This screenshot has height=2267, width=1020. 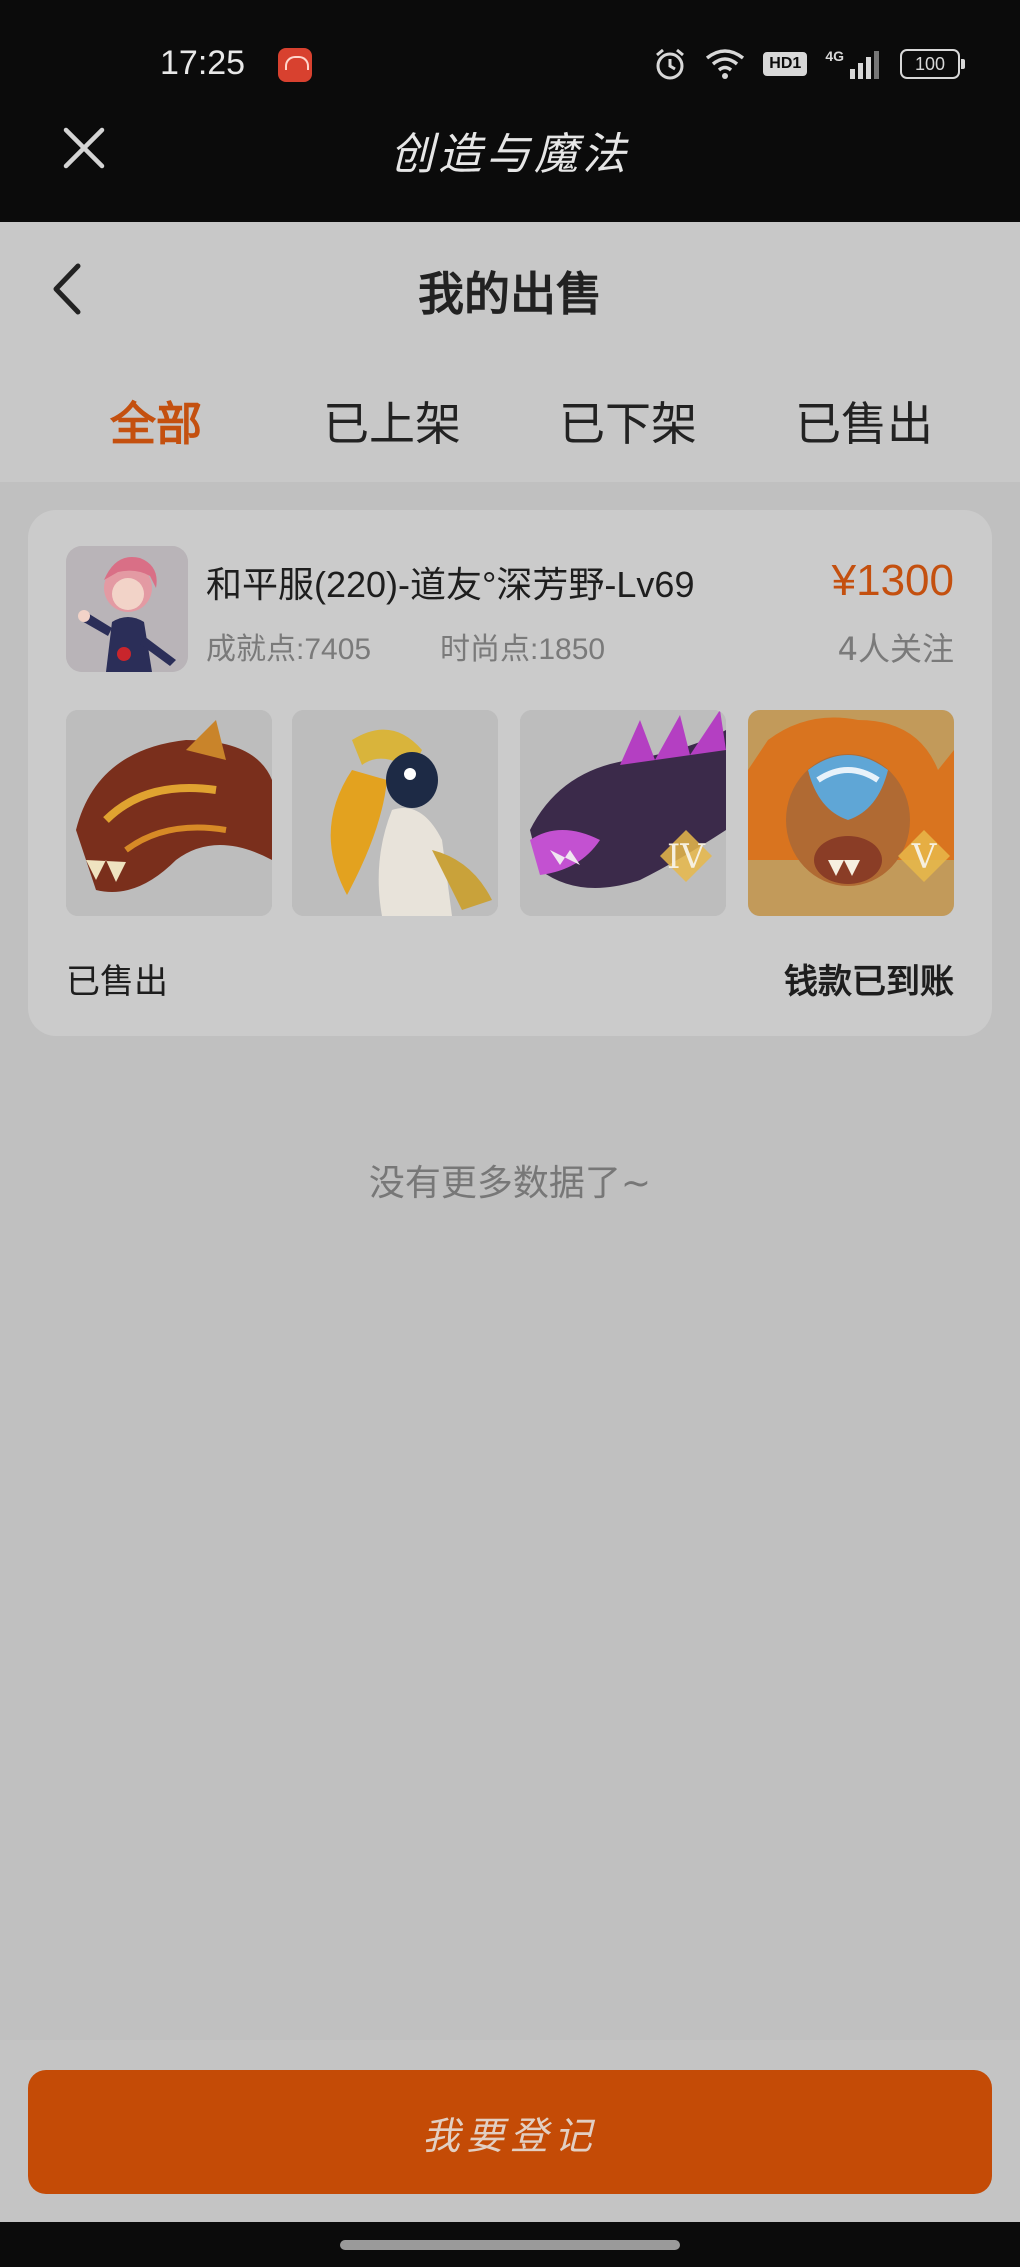 I want to click on wifi-icon, so click(x=725, y=64).